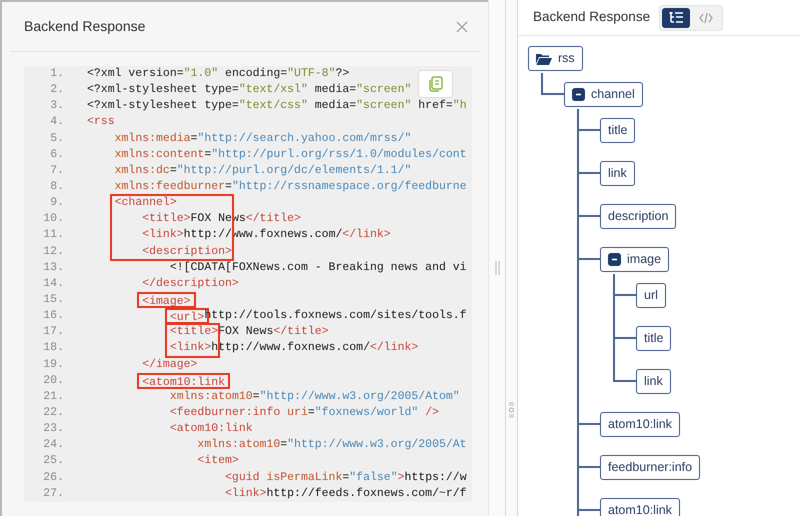 This screenshot has width=800, height=516. Describe the element at coordinates (56, 138) in the screenshot. I see `line-number: 5.` at that location.